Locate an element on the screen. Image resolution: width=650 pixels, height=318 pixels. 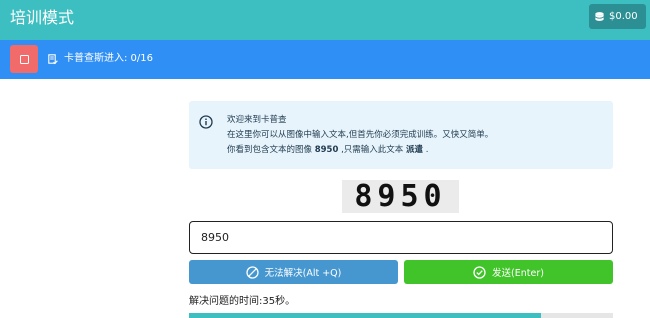
alert-example-action: 派遣 is located at coordinates (415, 150).